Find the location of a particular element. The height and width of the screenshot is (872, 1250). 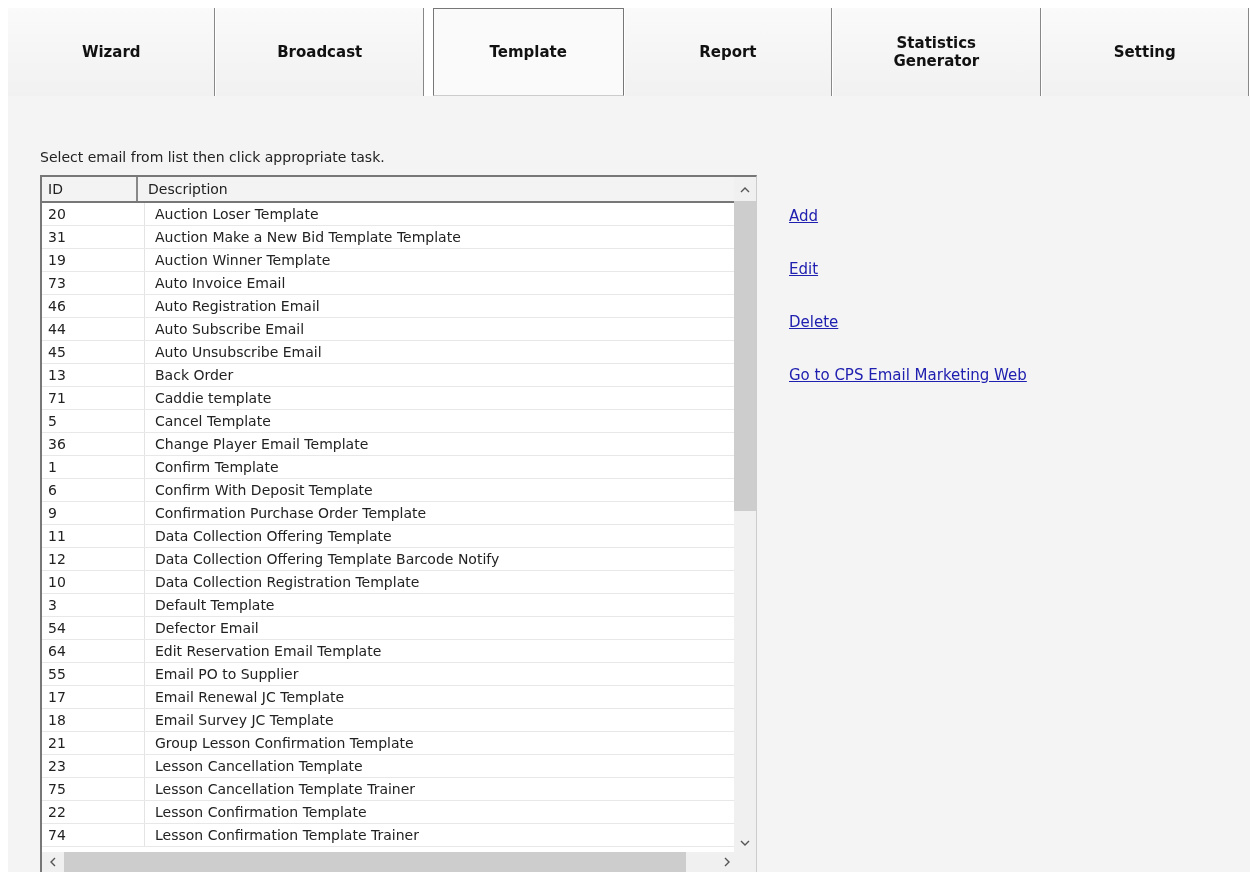

table-cell-text: Auto Unsubscribe Email is located at coordinates (238, 352).